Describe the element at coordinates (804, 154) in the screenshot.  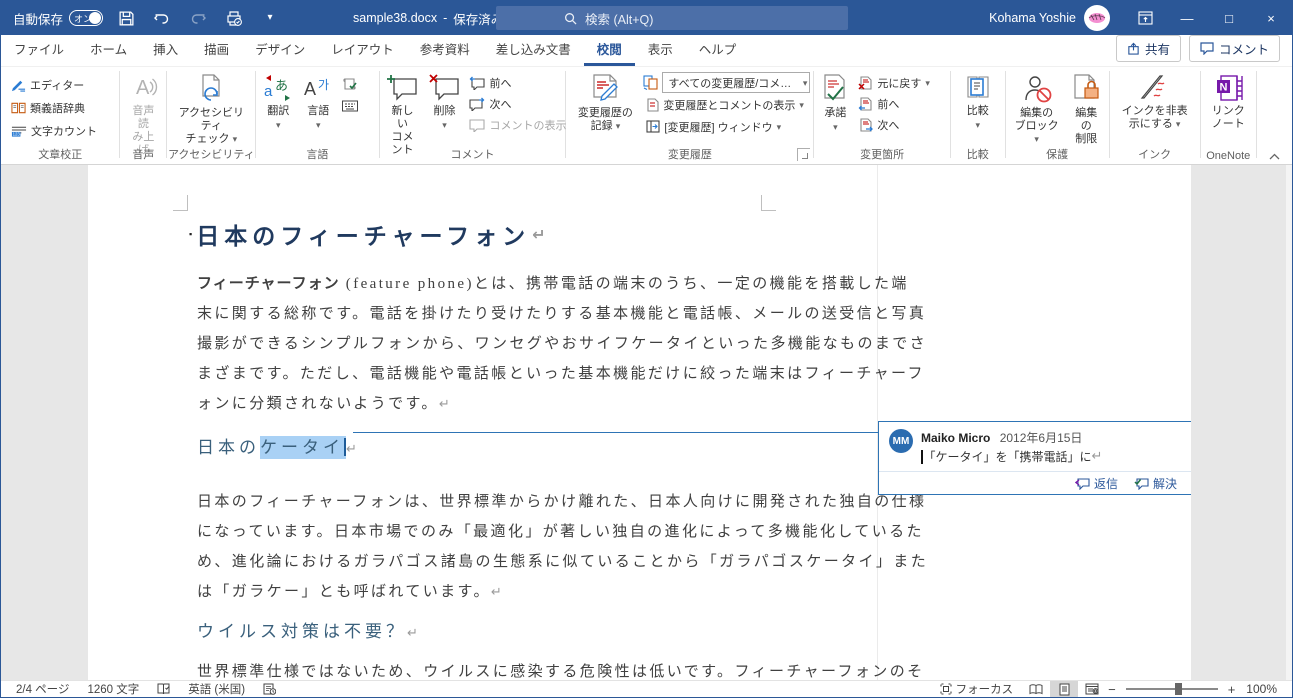
I see `tracking-dialog-launcher-icon` at that location.